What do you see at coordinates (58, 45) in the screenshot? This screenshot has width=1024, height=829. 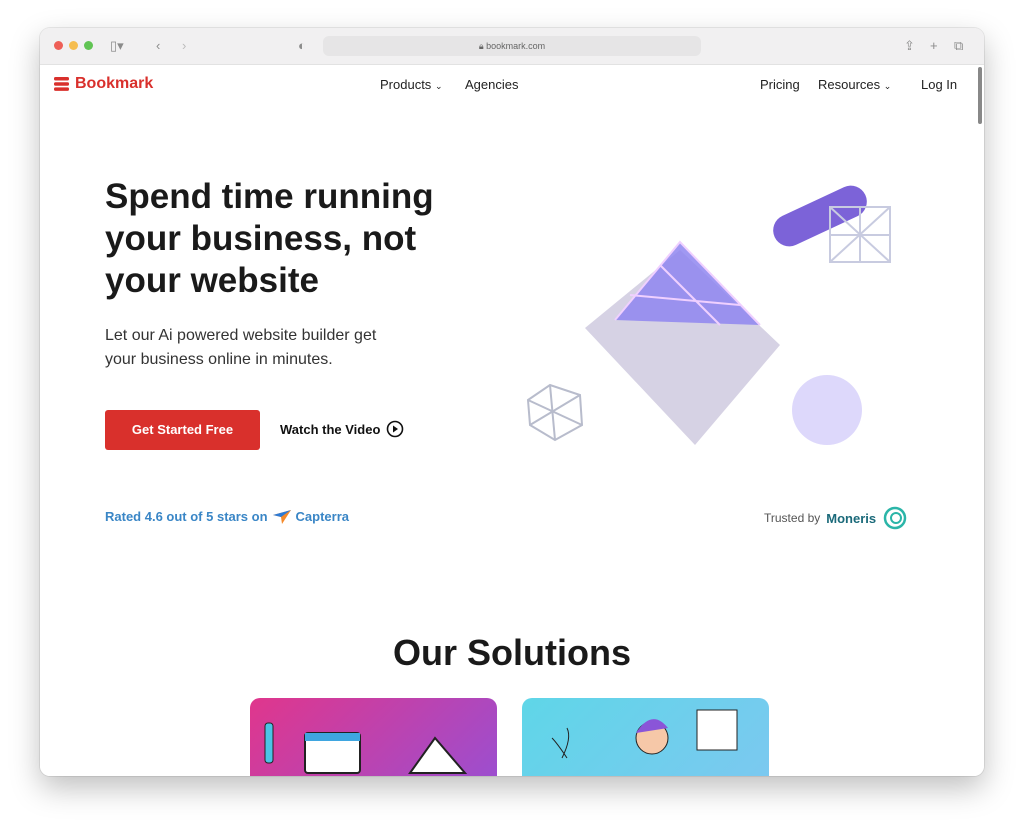 I see `close-window-button` at bounding box center [58, 45].